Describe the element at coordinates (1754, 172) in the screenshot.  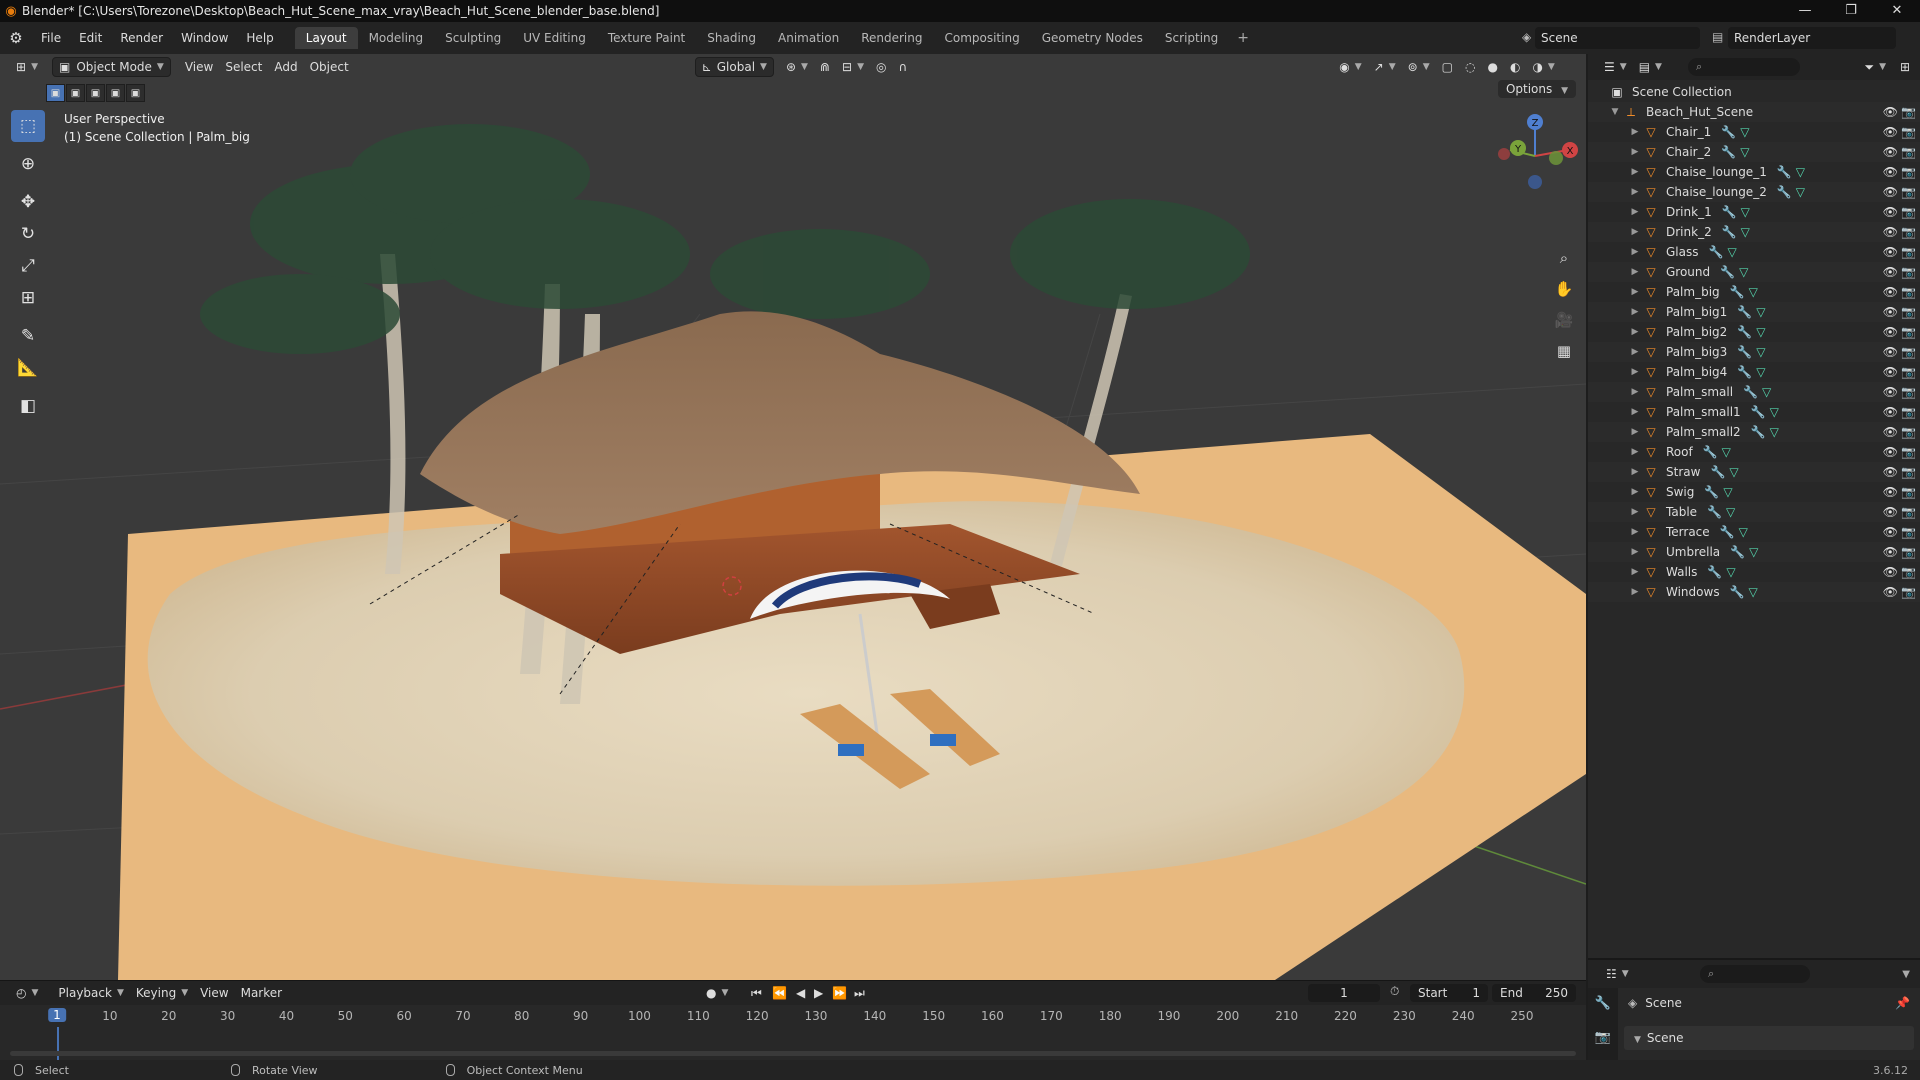
I see `outliner-object-row: ▶ ▽ Chaise_lounge_1 🔧 ▽ 👁 📷` at that location.